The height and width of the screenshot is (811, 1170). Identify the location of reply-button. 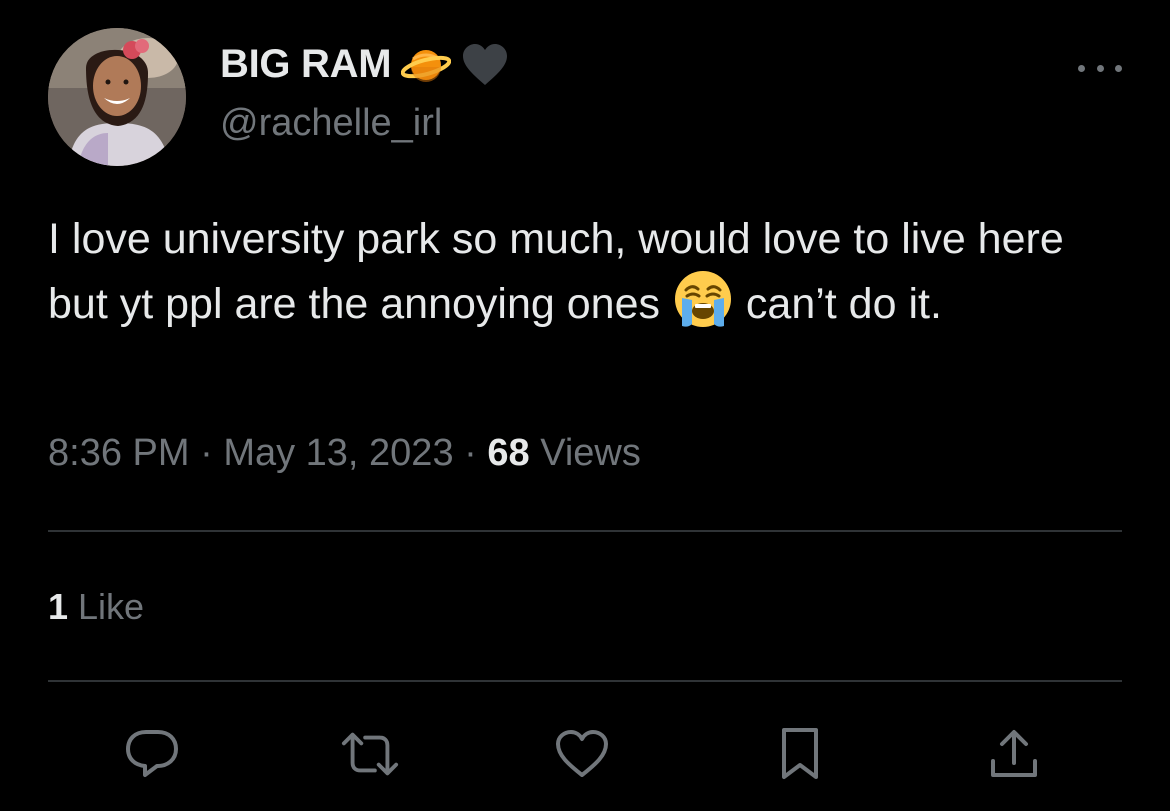
(152, 754).